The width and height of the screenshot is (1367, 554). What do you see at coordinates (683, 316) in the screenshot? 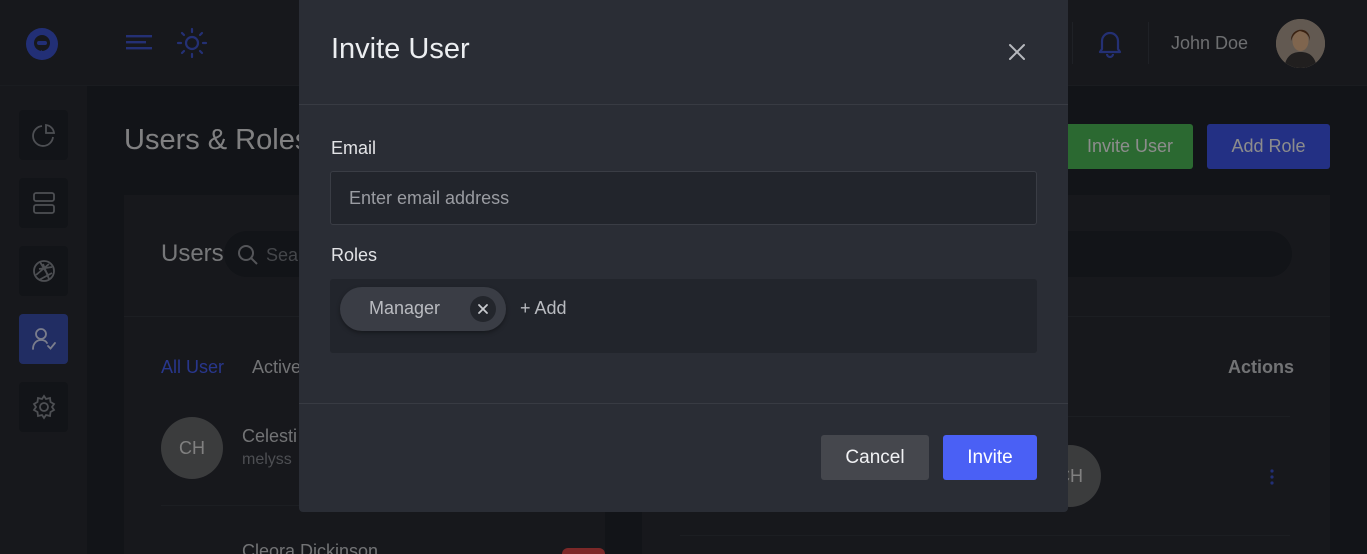
I see `roles-field: Manager + Add` at bounding box center [683, 316].